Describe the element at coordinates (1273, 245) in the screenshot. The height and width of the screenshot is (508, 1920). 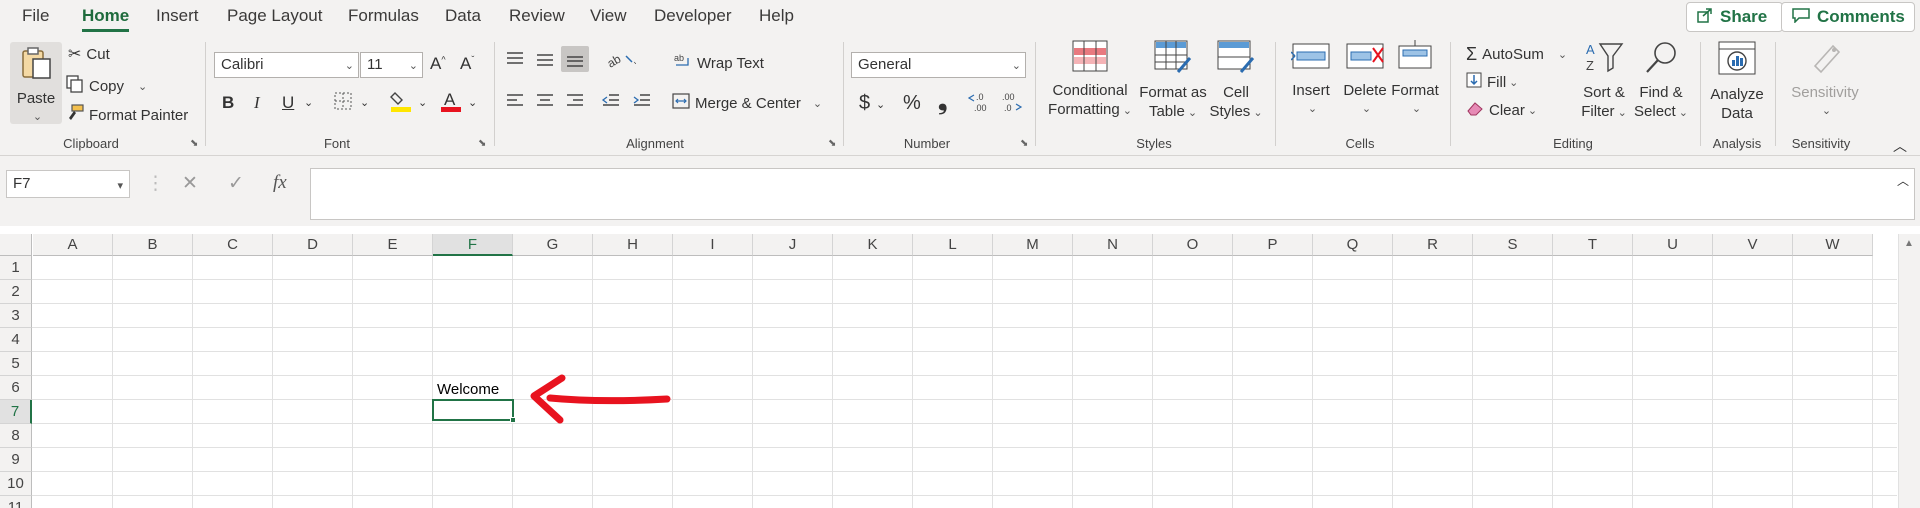
I see `column-header-p: P` at that location.